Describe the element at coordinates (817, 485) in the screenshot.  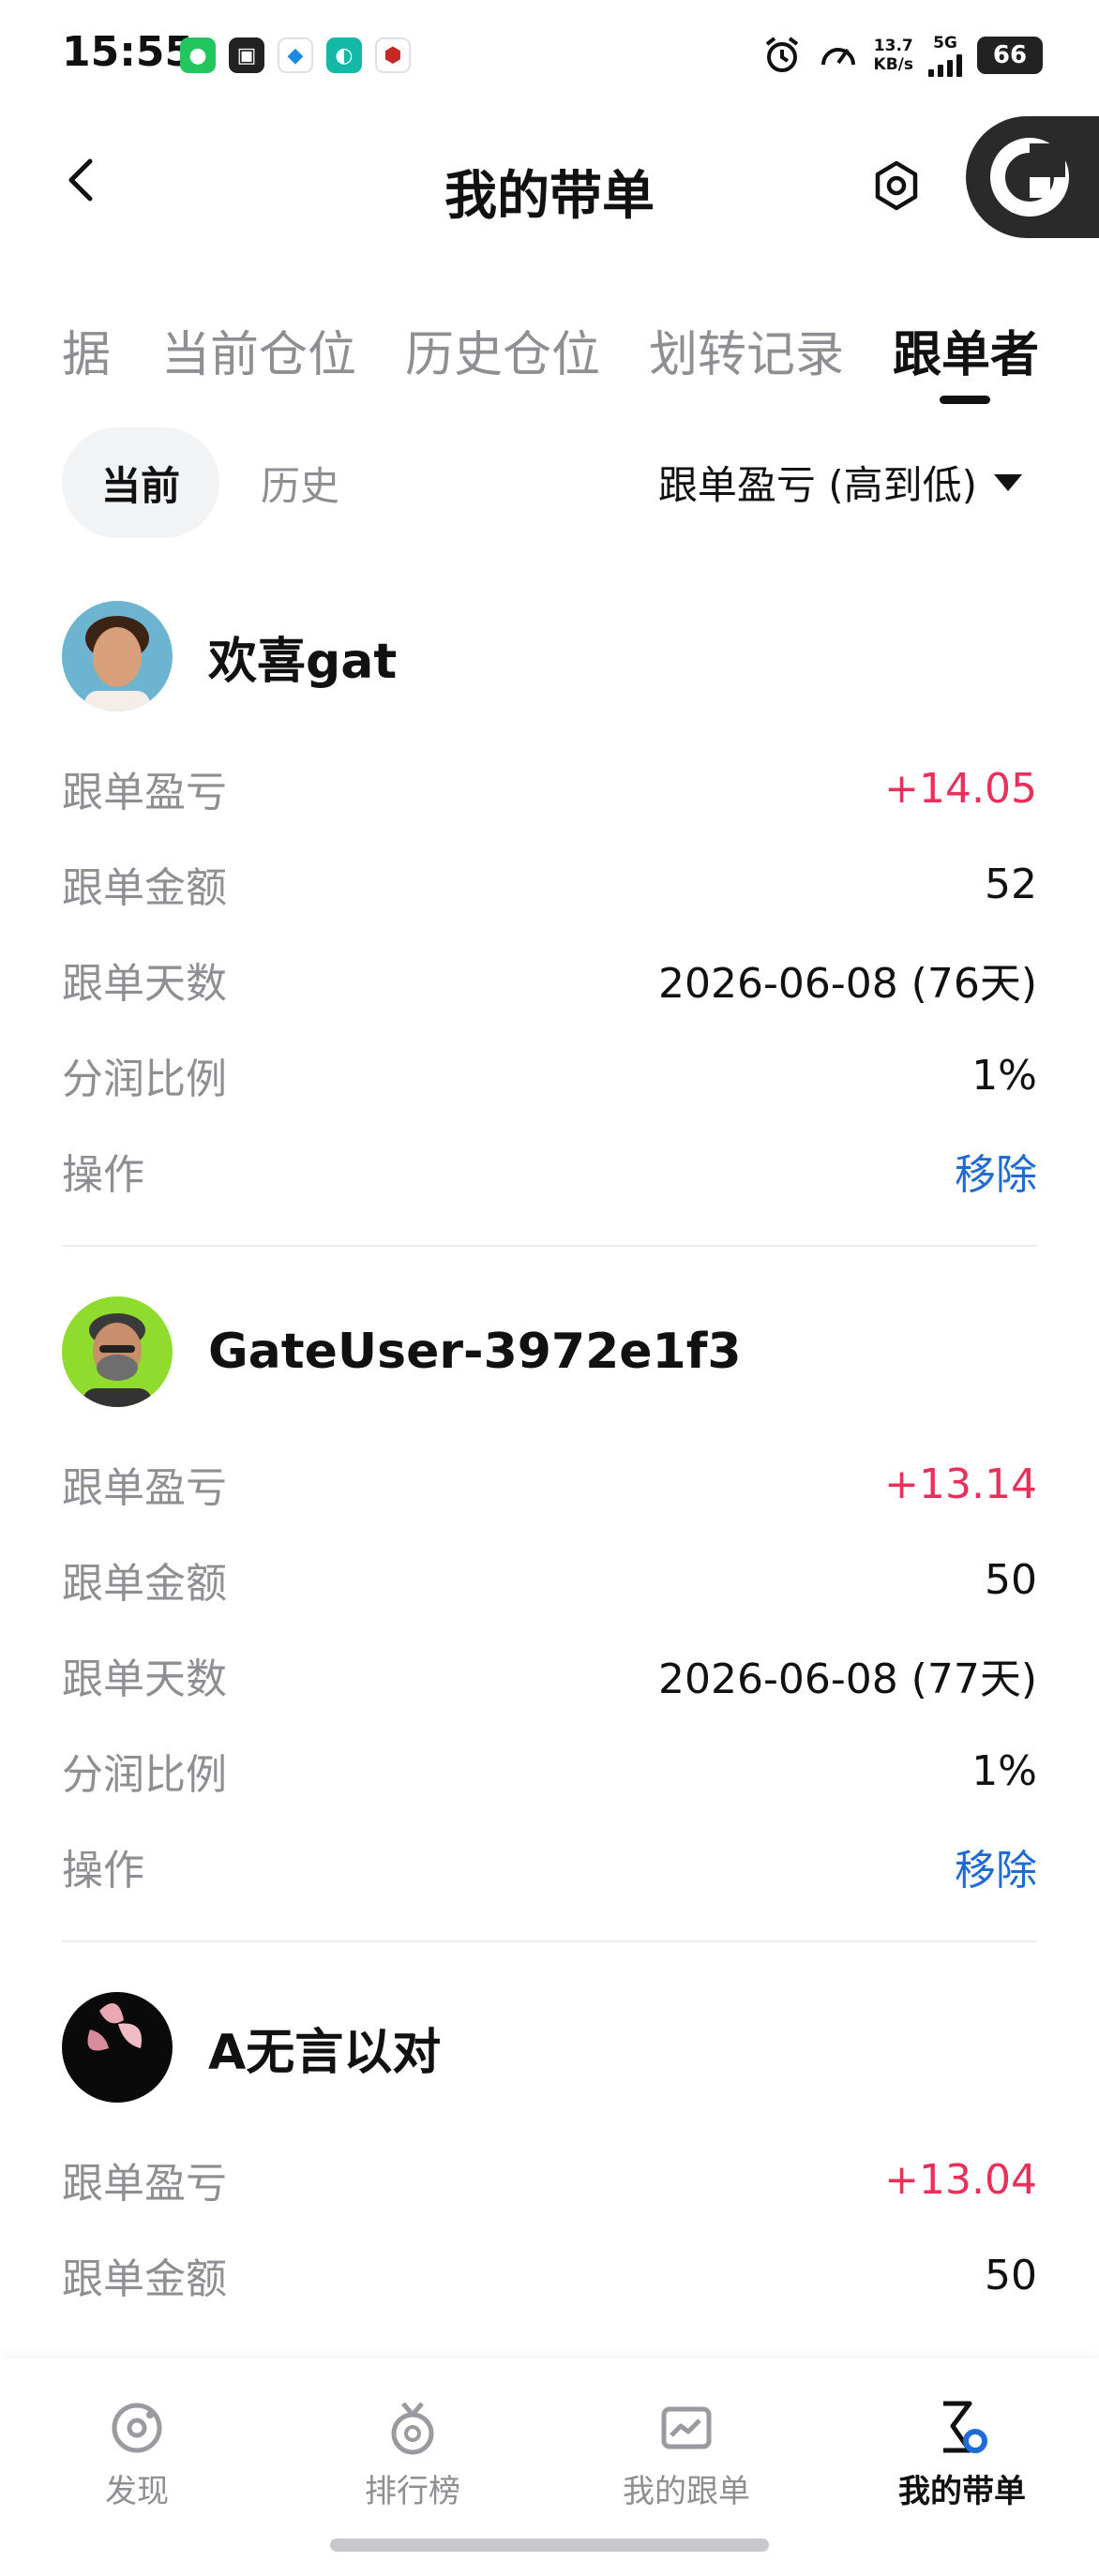
I see `sort-label: 跟单盈亏 (高到低)` at that location.